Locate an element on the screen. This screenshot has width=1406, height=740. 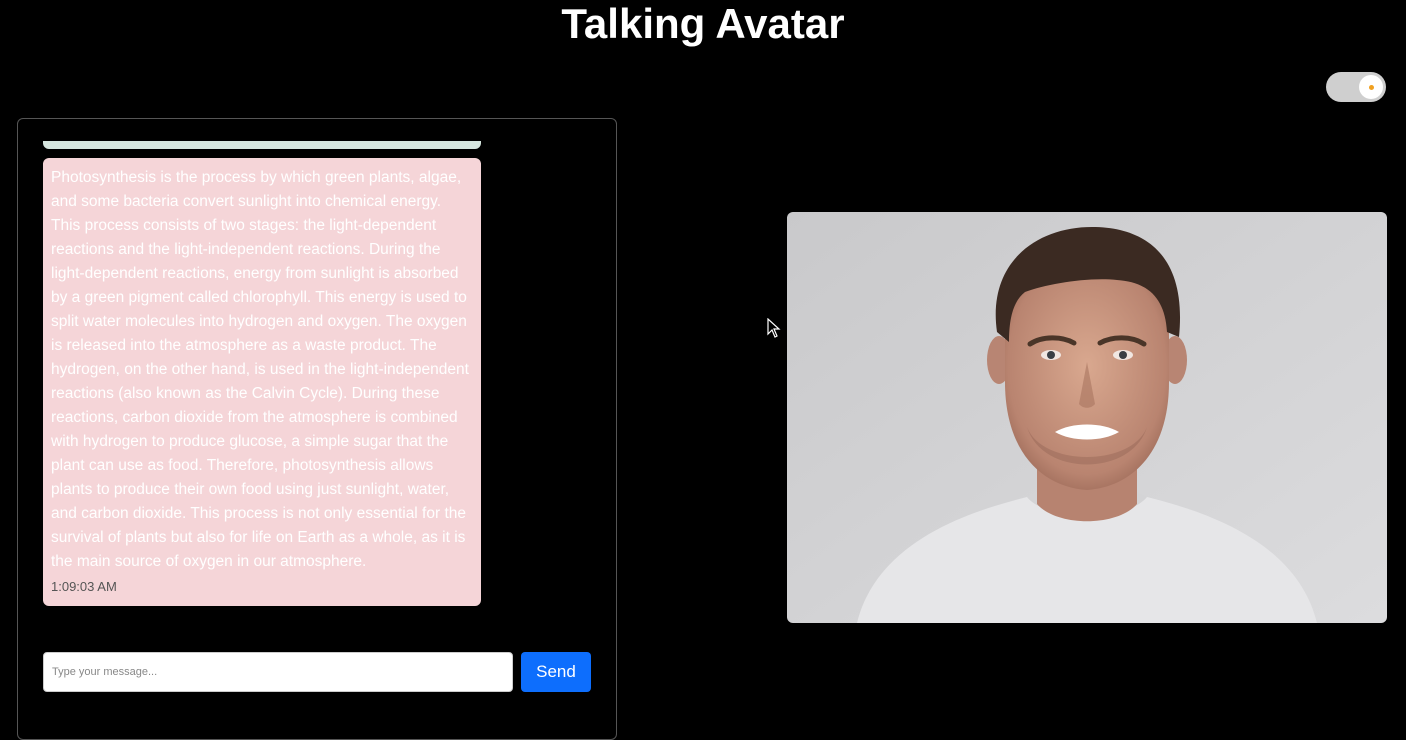
page-title: Talking Avatar is located at coordinates (703, 23).